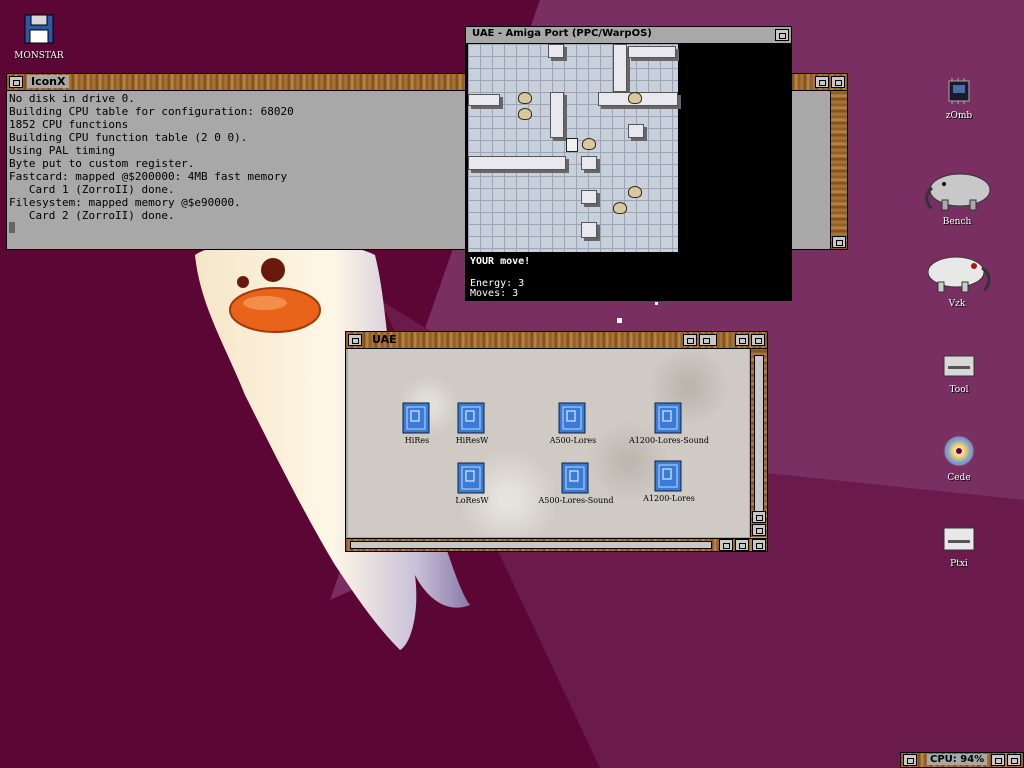  What do you see at coordinates (48, 81) in the screenshot?
I see `window-title: IconX` at bounding box center [48, 81].